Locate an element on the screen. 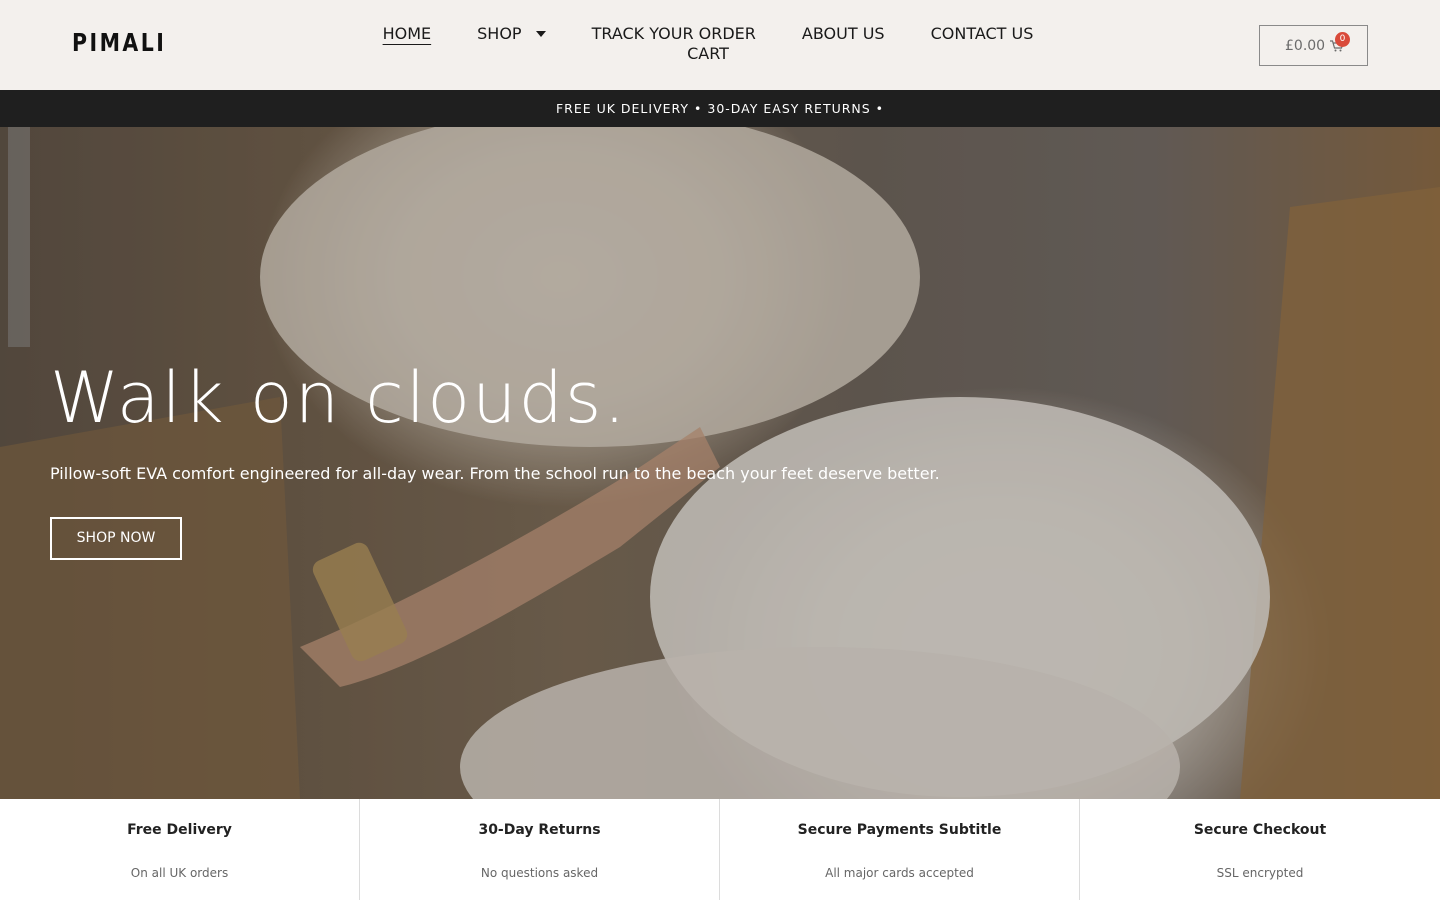  nav-item-track-order: TRACK YOUR ORDER is located at coordinates (674, 34).